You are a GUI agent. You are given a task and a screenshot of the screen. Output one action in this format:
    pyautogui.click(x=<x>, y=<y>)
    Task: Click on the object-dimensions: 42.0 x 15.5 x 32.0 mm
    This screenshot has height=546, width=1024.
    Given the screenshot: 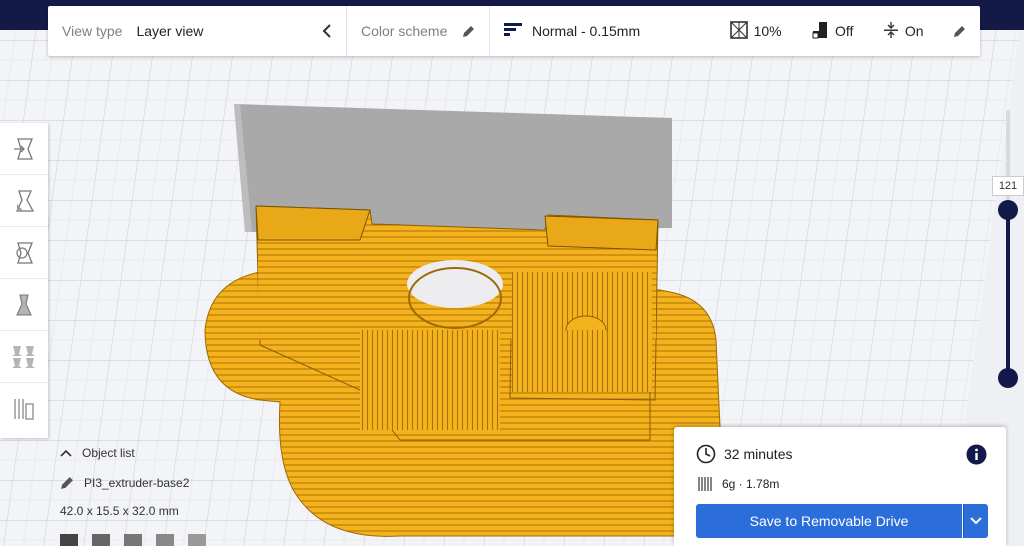 What is the action you would take?
    pyautogui.click(x=119, y=511)
    